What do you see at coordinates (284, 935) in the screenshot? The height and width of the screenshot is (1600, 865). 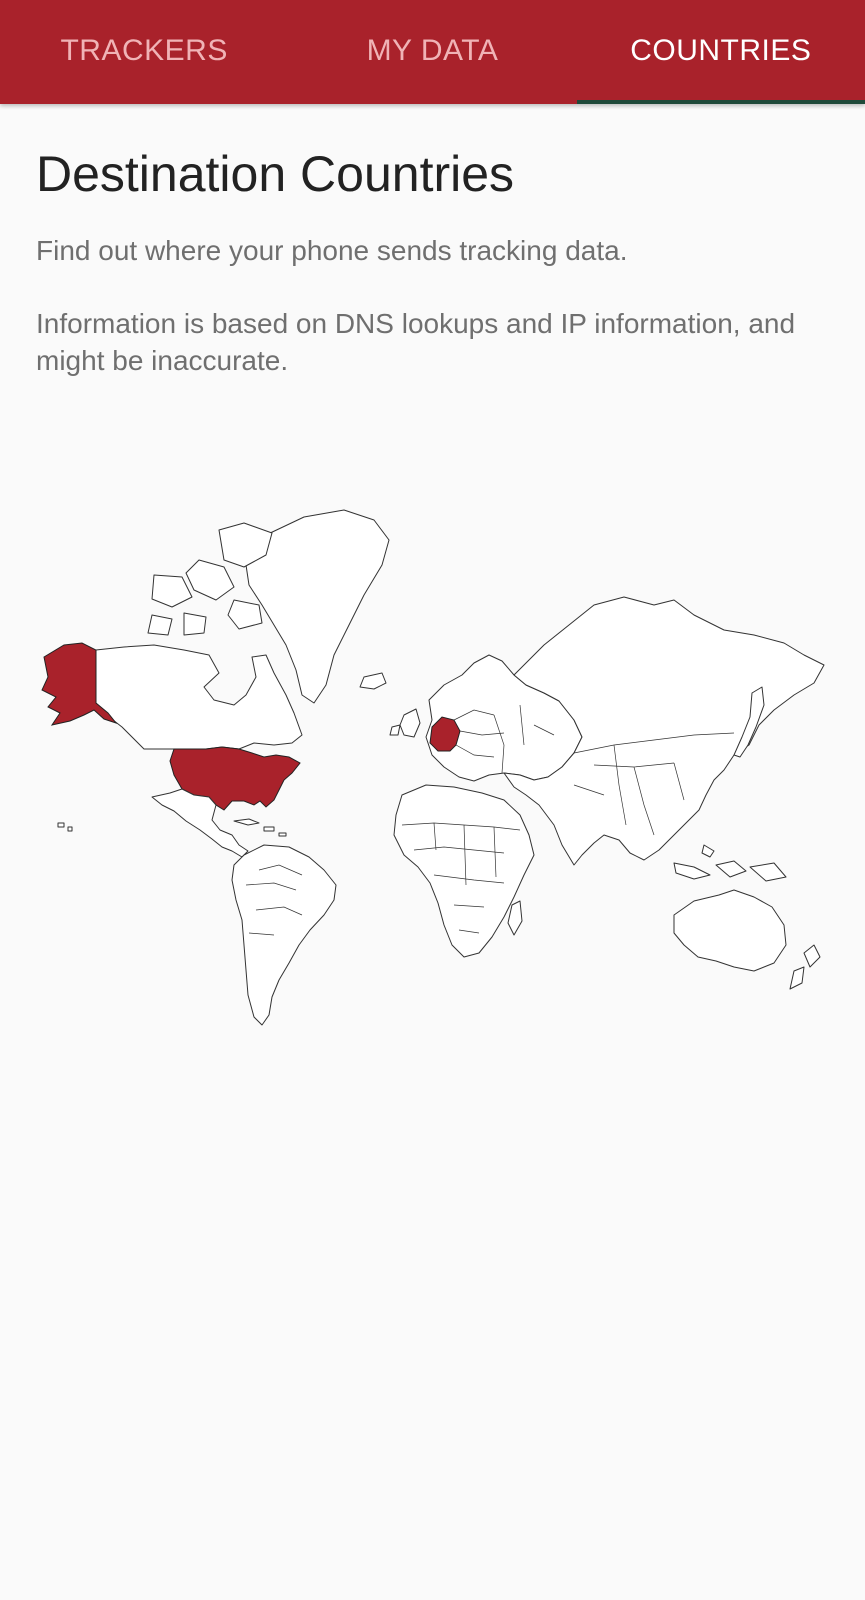 I see `continent-south-america` at bounding box center [284, 935].